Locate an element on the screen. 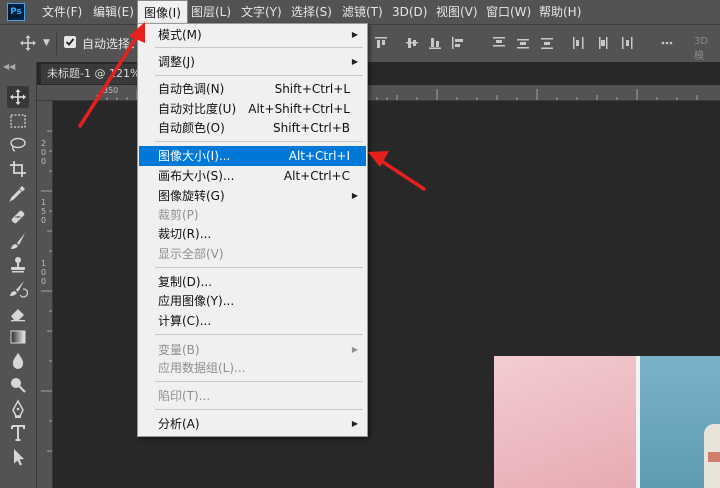 This screenshot has height=488, width=720. menu-item-auto-color: 自动颜色(O) Shift+Ctrl+B is located at coordinates (252, 128).